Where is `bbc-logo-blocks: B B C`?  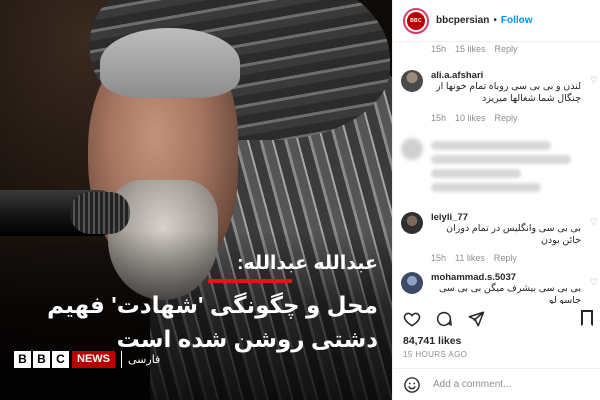 bbc-logo-blocks: B B C is located at coordinates (41, 359).